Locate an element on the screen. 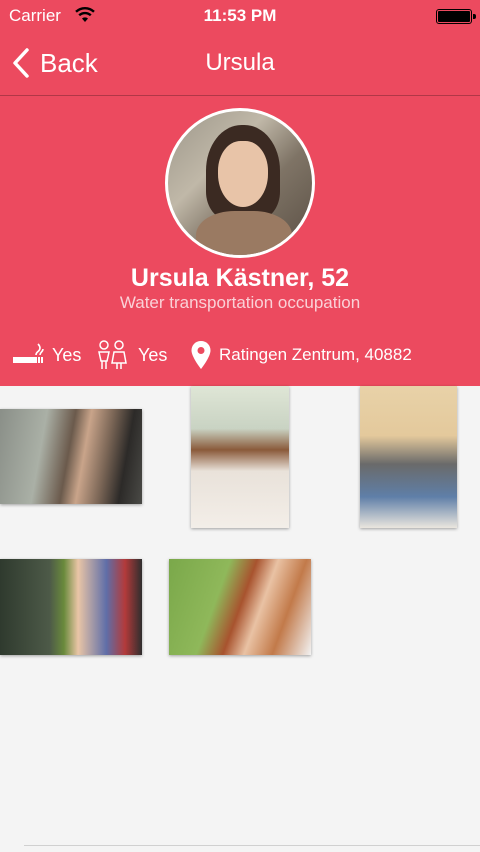  battery-icon is located at coordinates (456, 16).